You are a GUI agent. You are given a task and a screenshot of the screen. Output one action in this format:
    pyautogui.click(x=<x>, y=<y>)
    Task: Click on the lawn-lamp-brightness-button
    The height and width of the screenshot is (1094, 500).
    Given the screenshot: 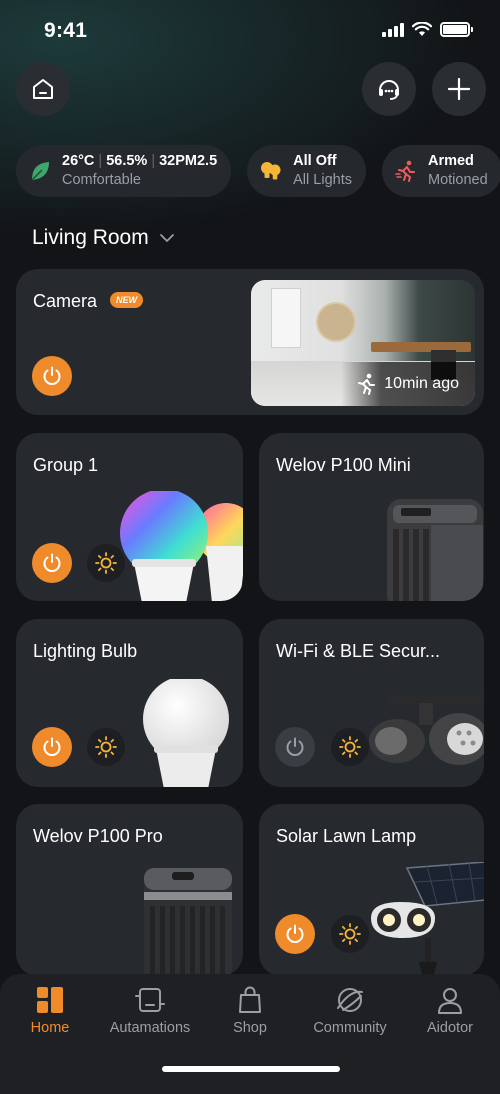 What is the action you would take?
    pyautogui.click(x=350, y=934)
    